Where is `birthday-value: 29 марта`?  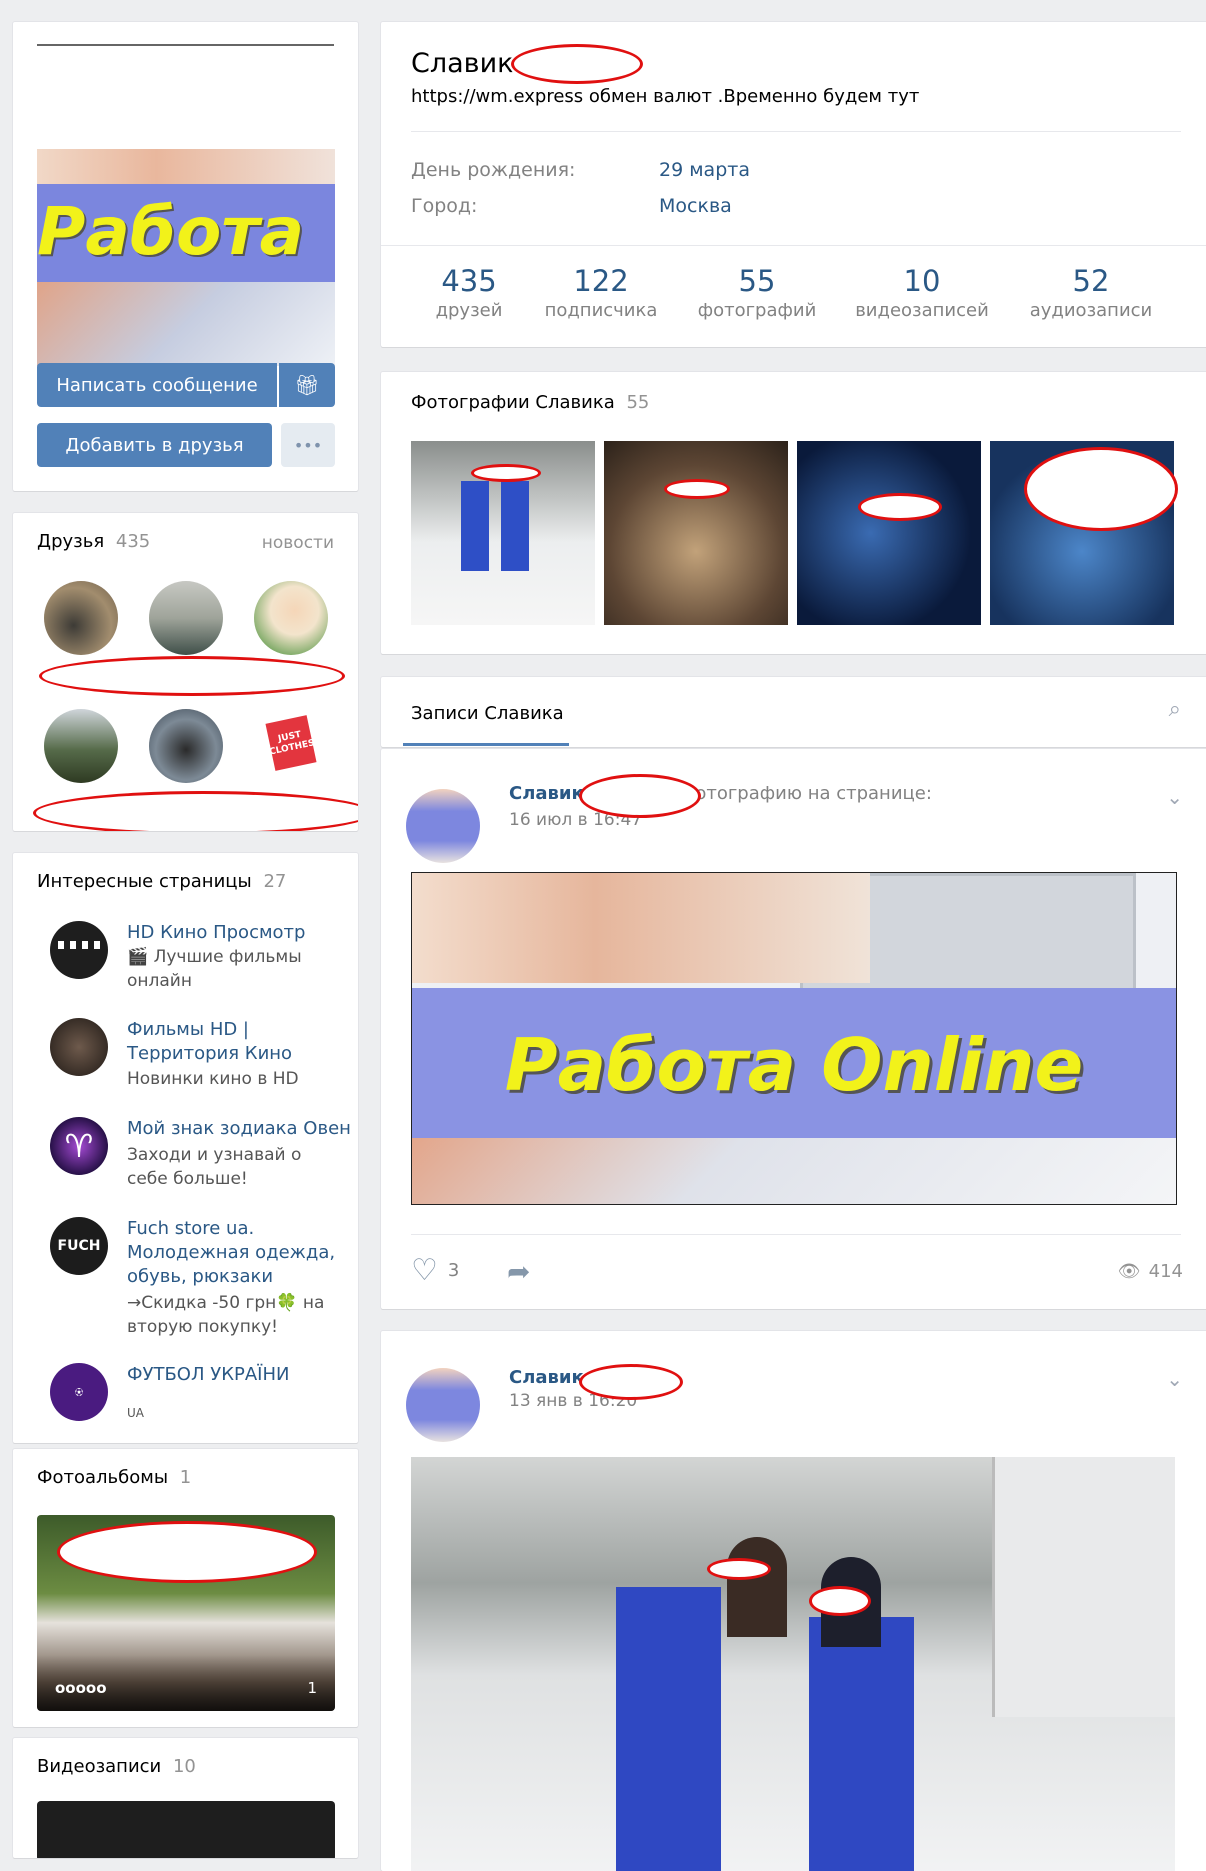 birthday-value: 29 марта is located at coordinates (704, 170).